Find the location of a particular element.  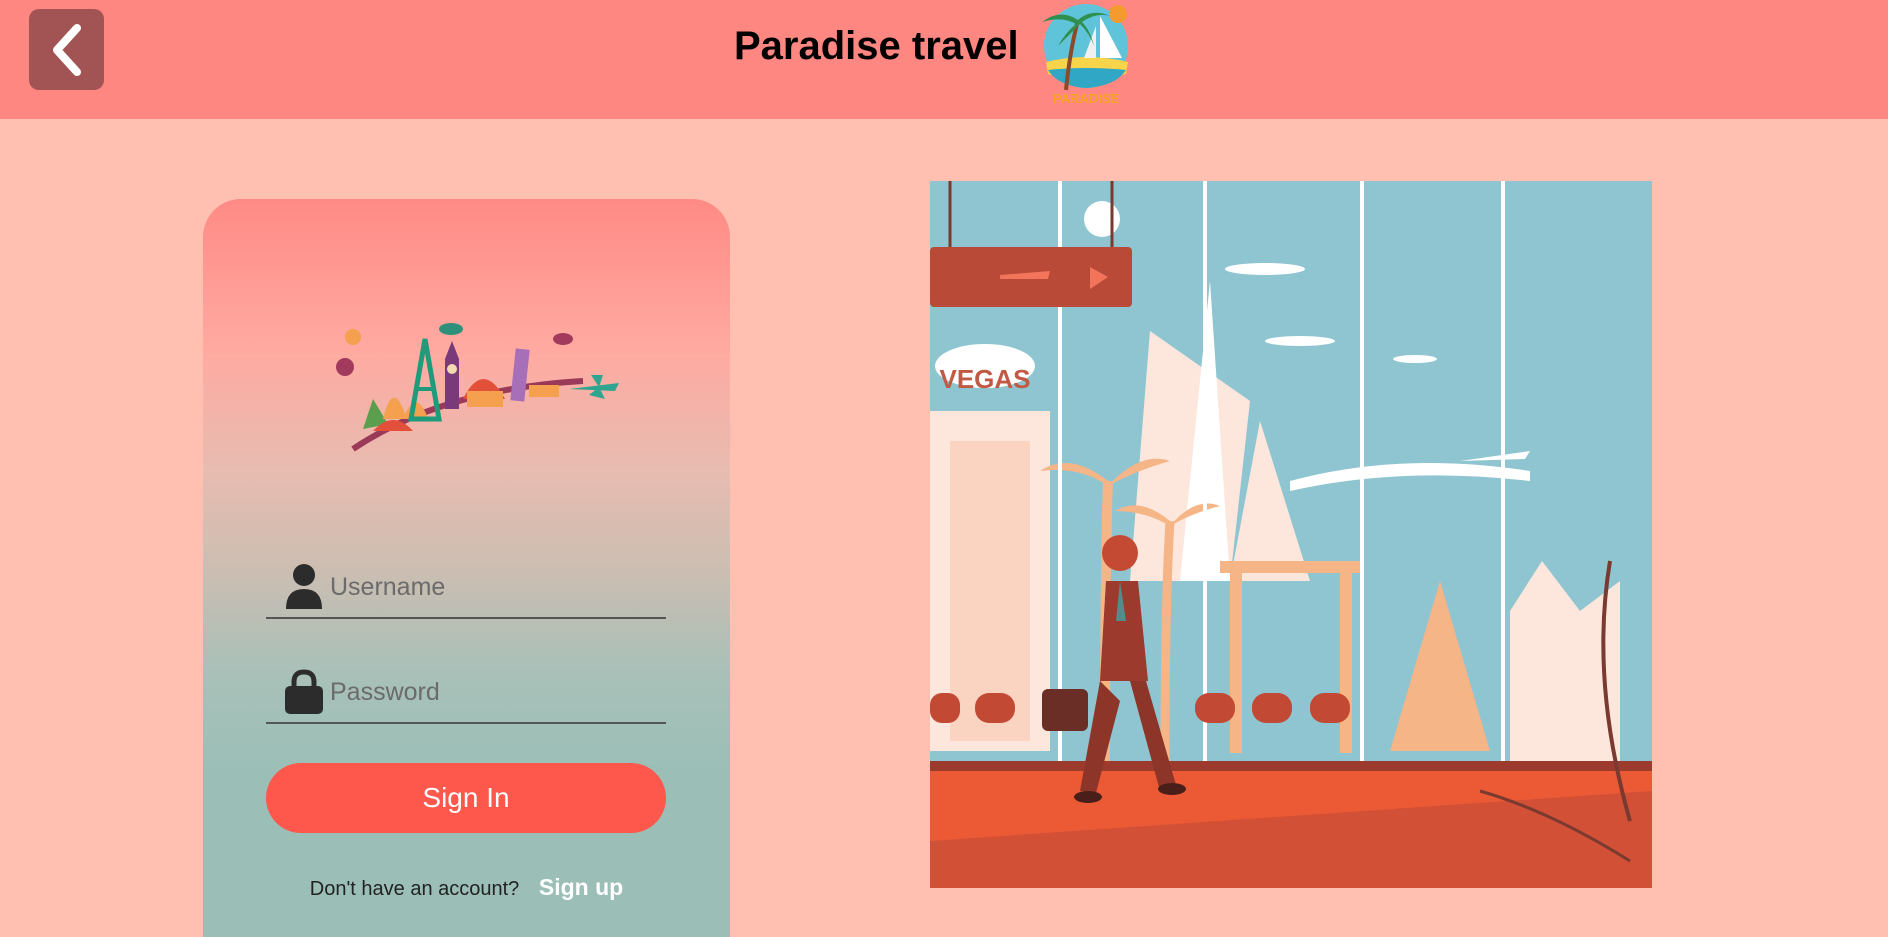

landmarks-illustration is located at coordinates (477, 387).